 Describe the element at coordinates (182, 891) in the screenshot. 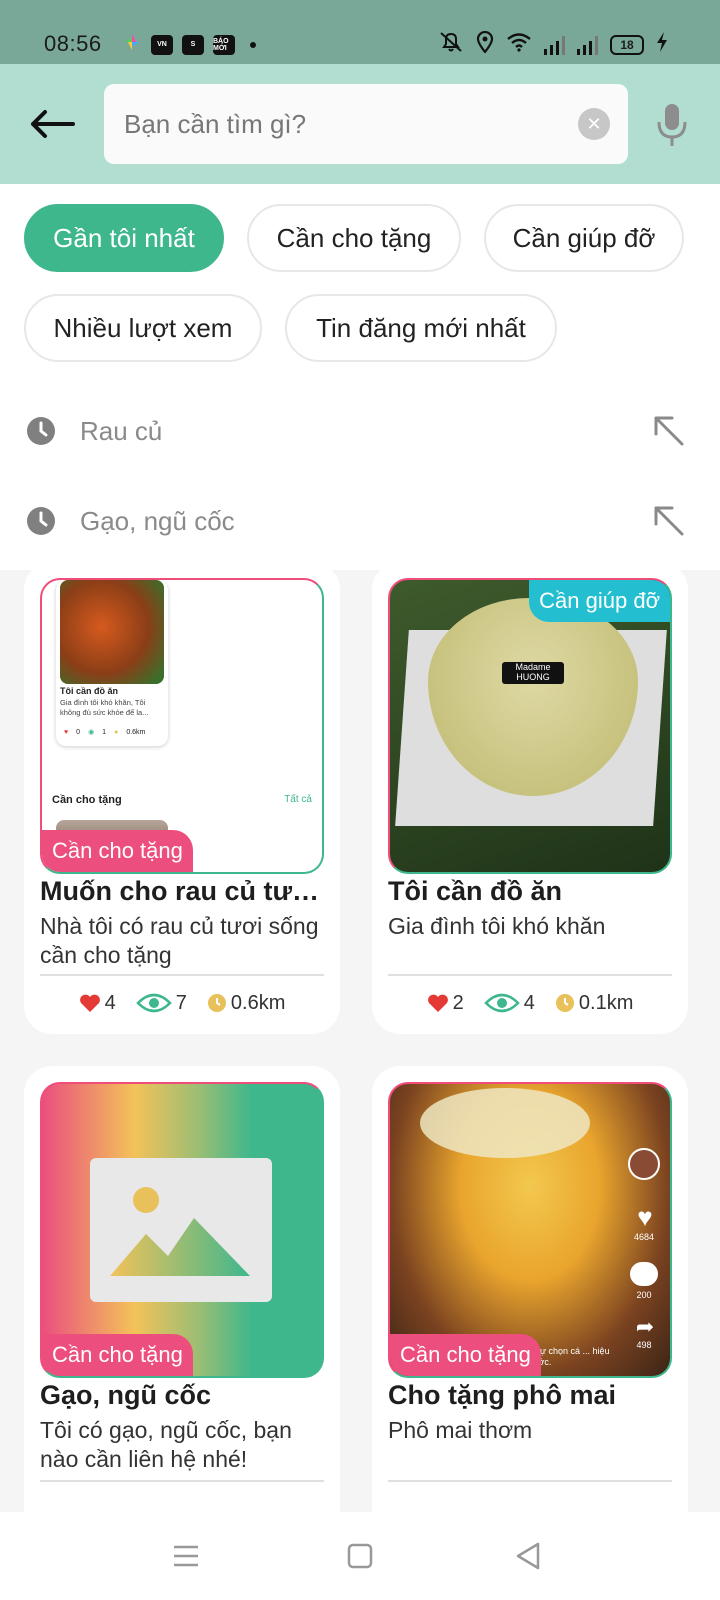

I see `post-title: Muốn cho rau củ tươi sống` at that location.